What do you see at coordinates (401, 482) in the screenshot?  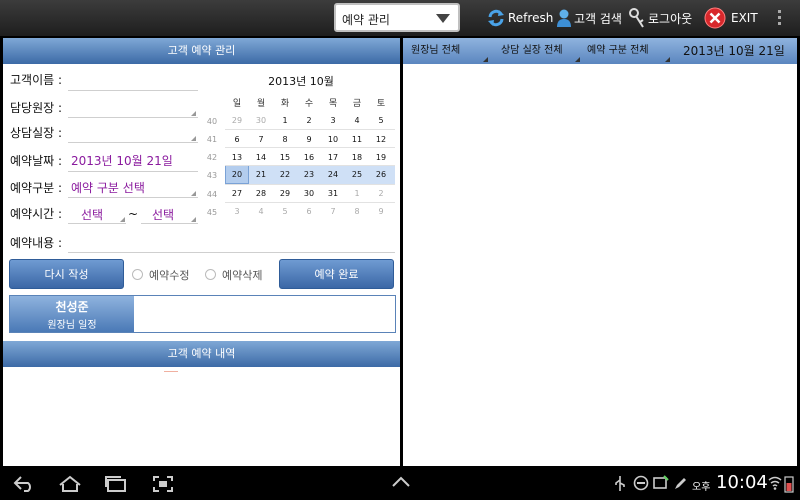 I see `chevron-up-icon` at bounding box center [401, 482].